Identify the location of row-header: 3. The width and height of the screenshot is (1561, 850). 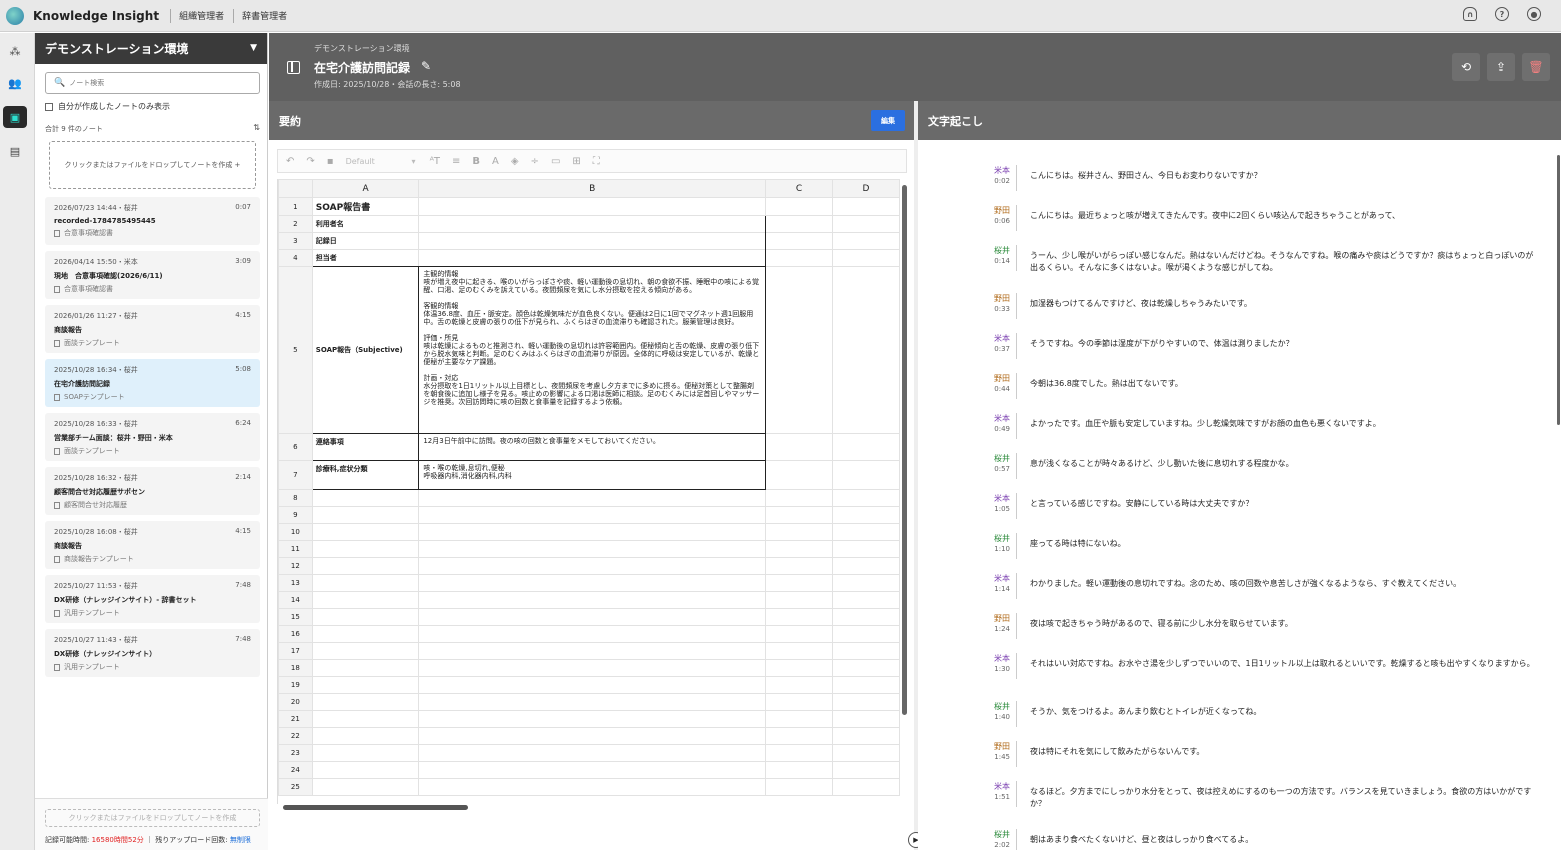
(295, 241).